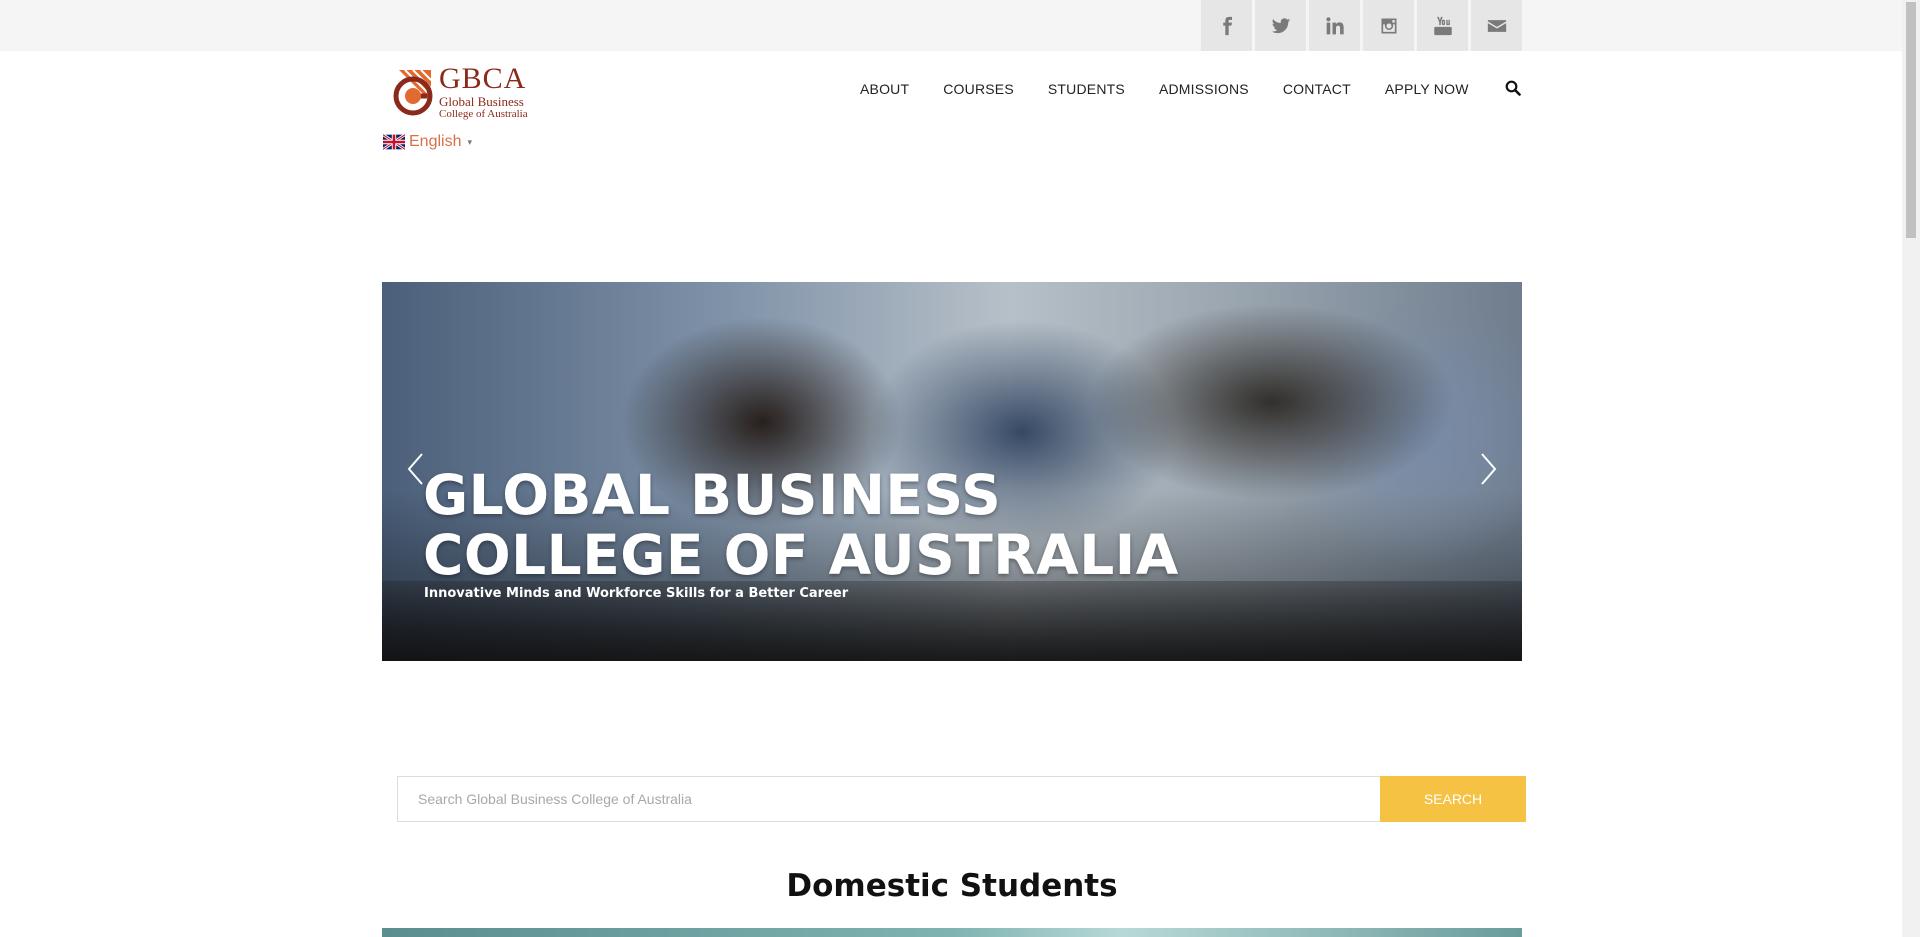 The height and width of the screenshot is (937, 1920). What do you see at coordinates (952, 932) in the screenshot?
I see `section-banner-image` at bounding box center [952, 932].